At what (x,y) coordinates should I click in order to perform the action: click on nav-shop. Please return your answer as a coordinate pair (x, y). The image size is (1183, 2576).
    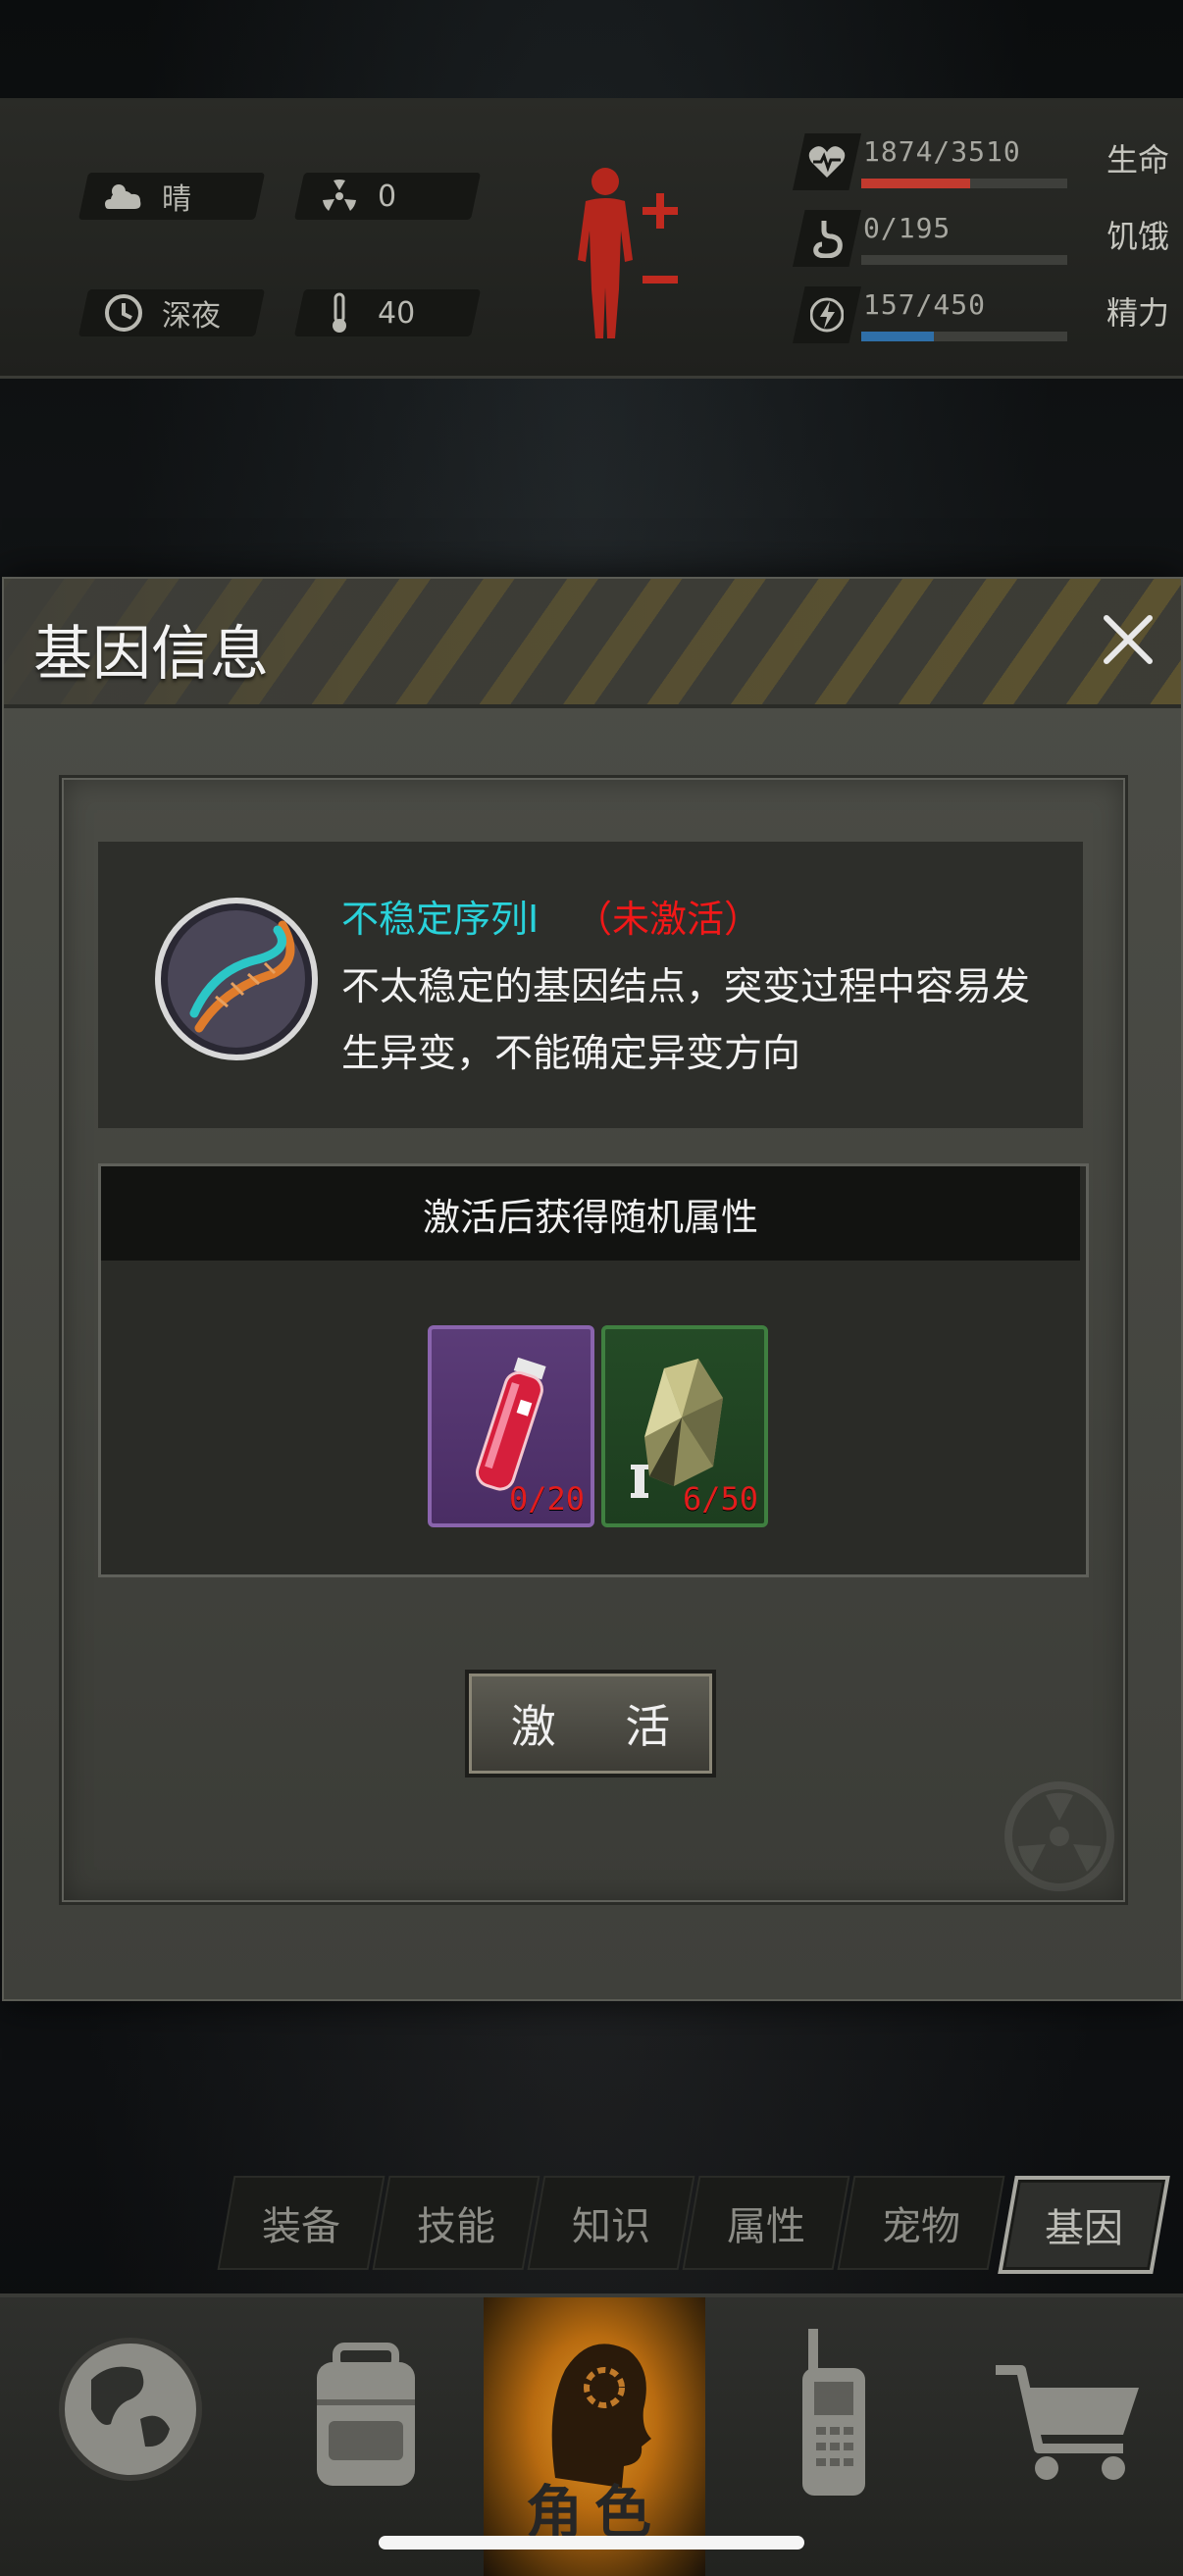
    Looking at the image, I should click on (1065, 2436).